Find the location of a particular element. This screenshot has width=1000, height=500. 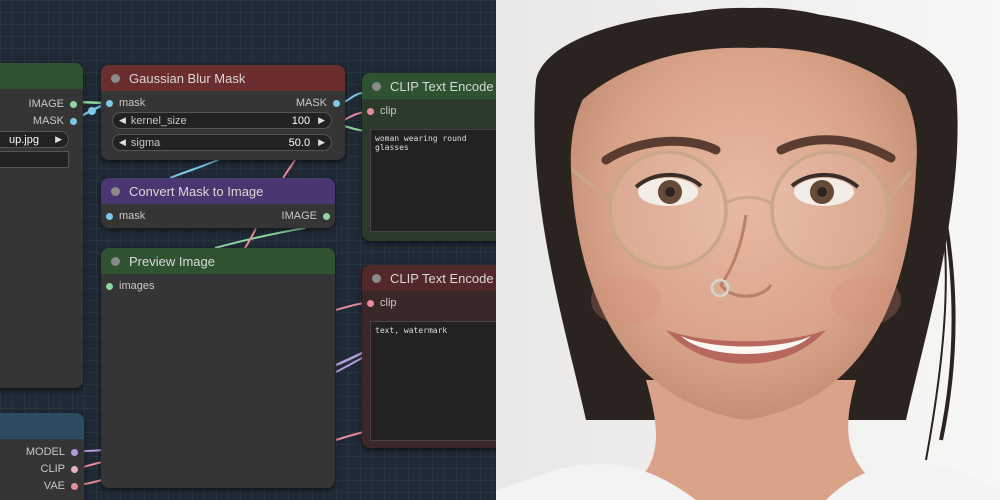

load-image-title-bar is located at coordinates (41, 76).